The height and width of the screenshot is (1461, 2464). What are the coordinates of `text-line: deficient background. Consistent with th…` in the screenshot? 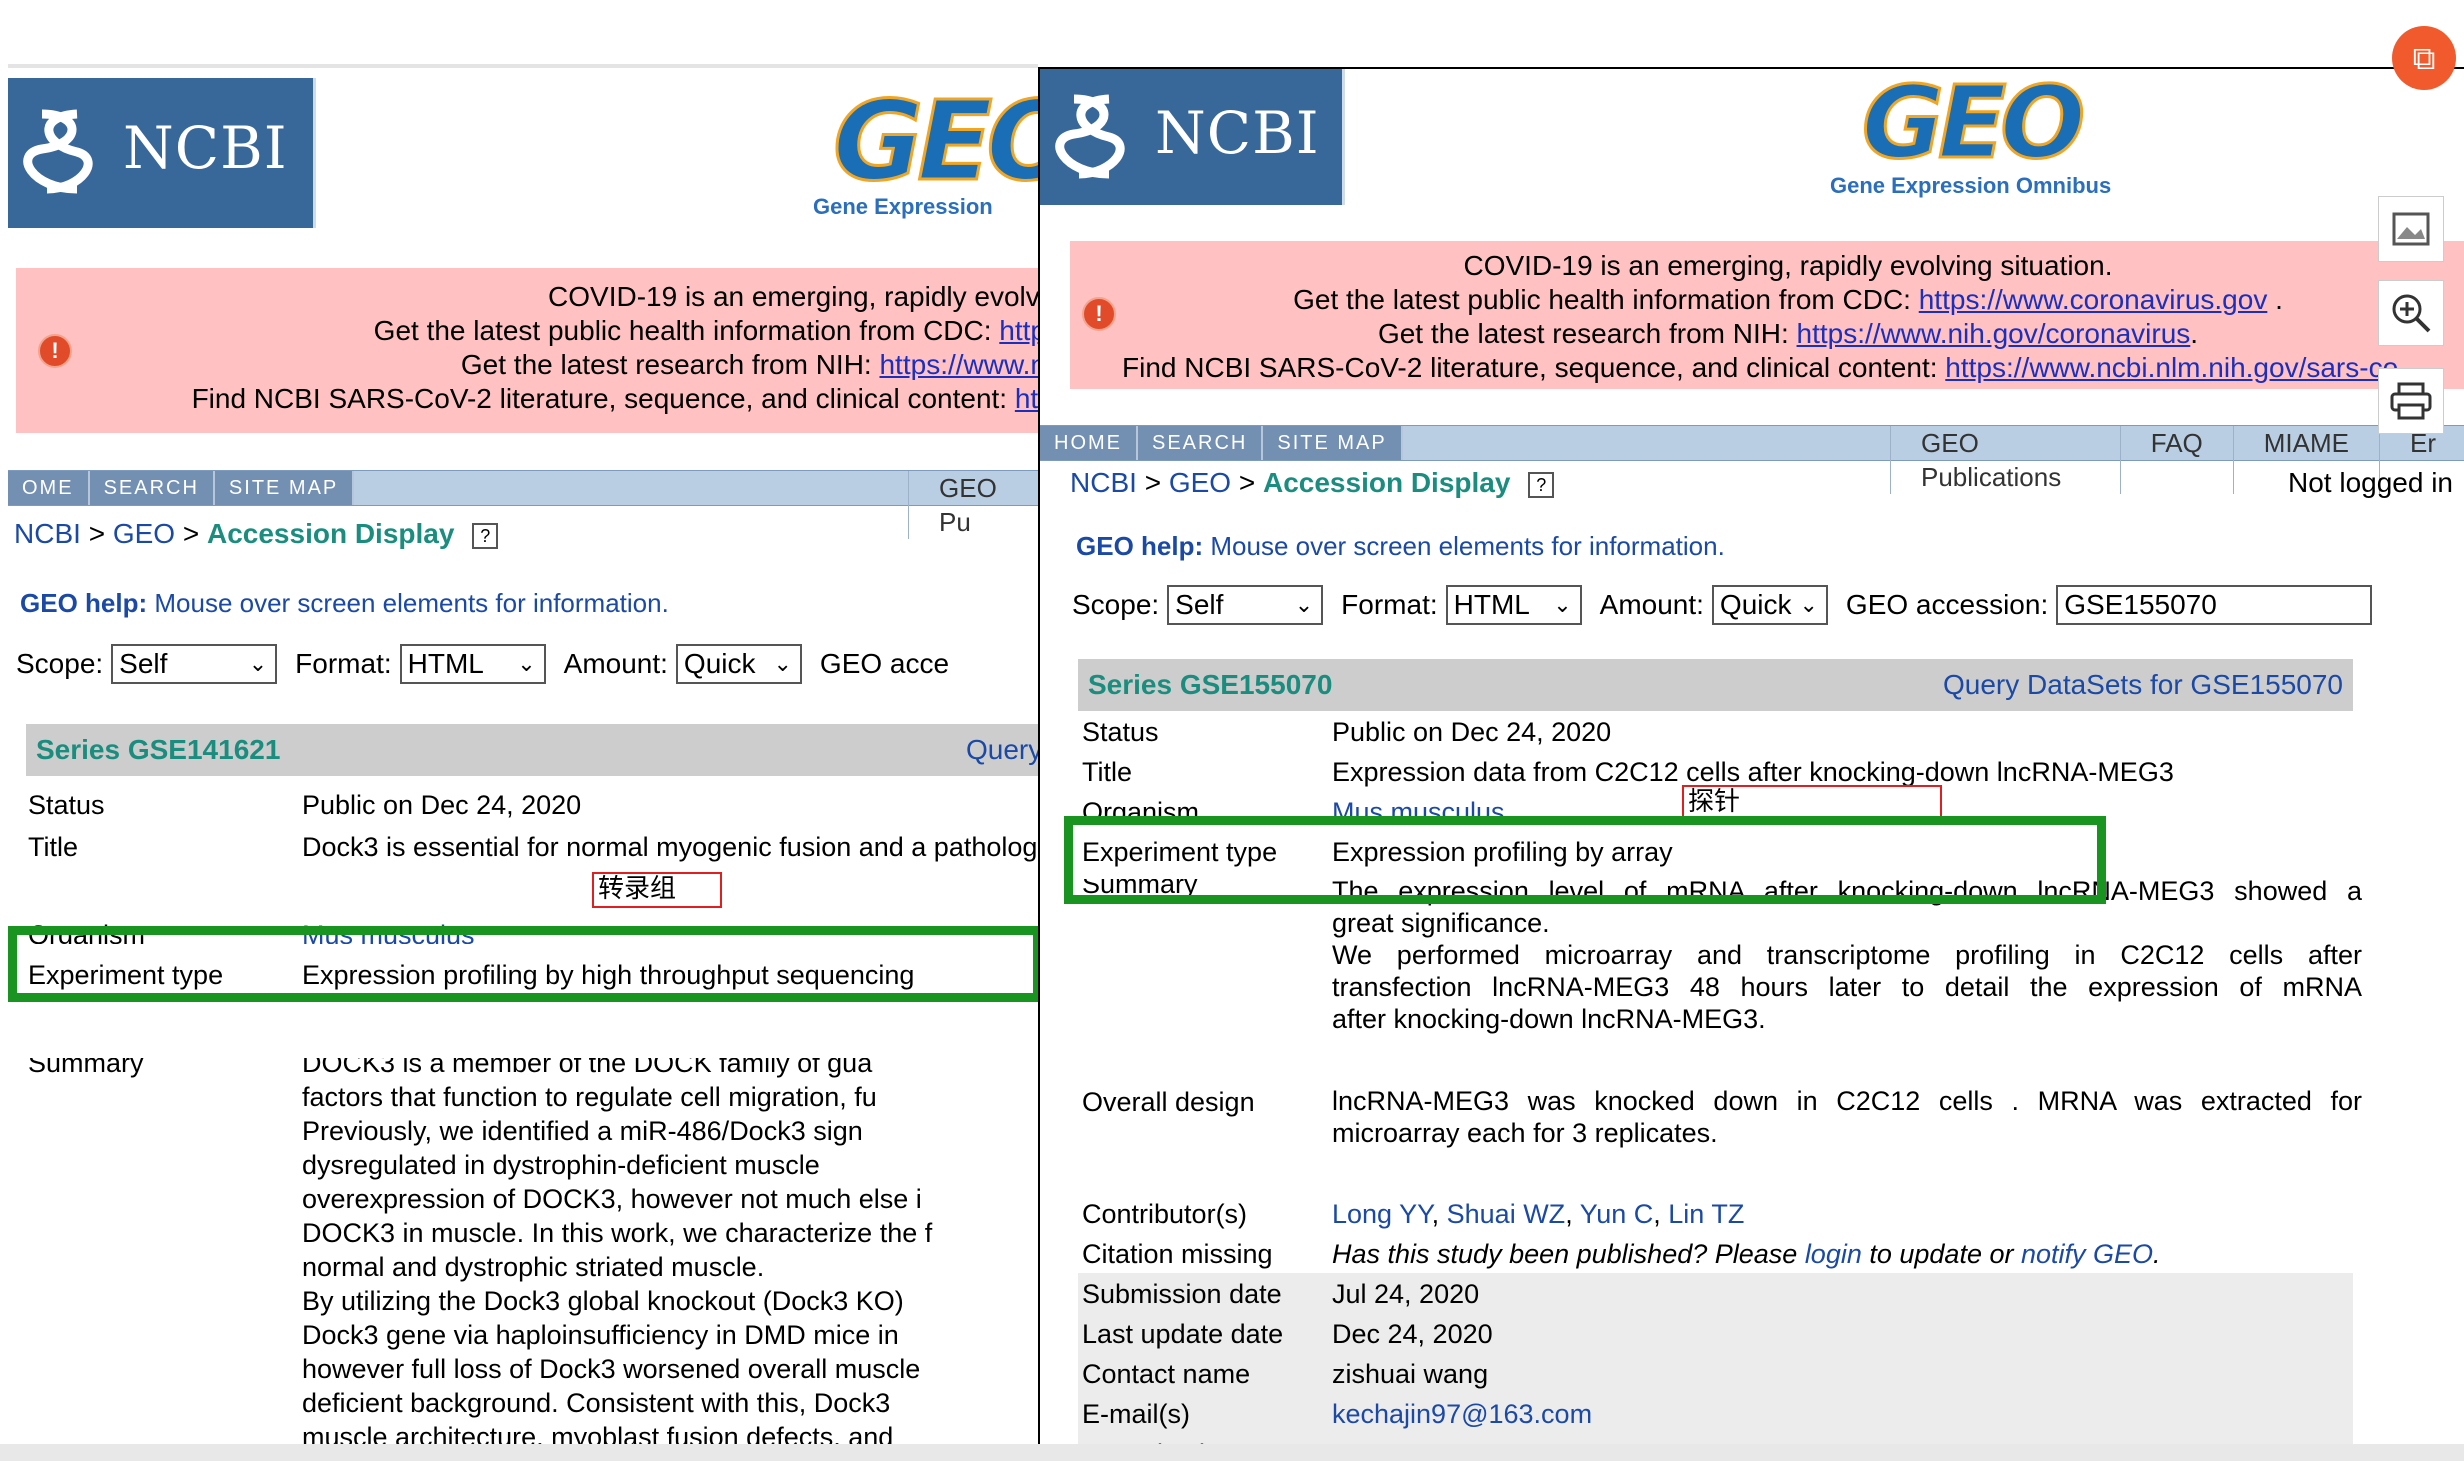 It's located at (596, 1403).